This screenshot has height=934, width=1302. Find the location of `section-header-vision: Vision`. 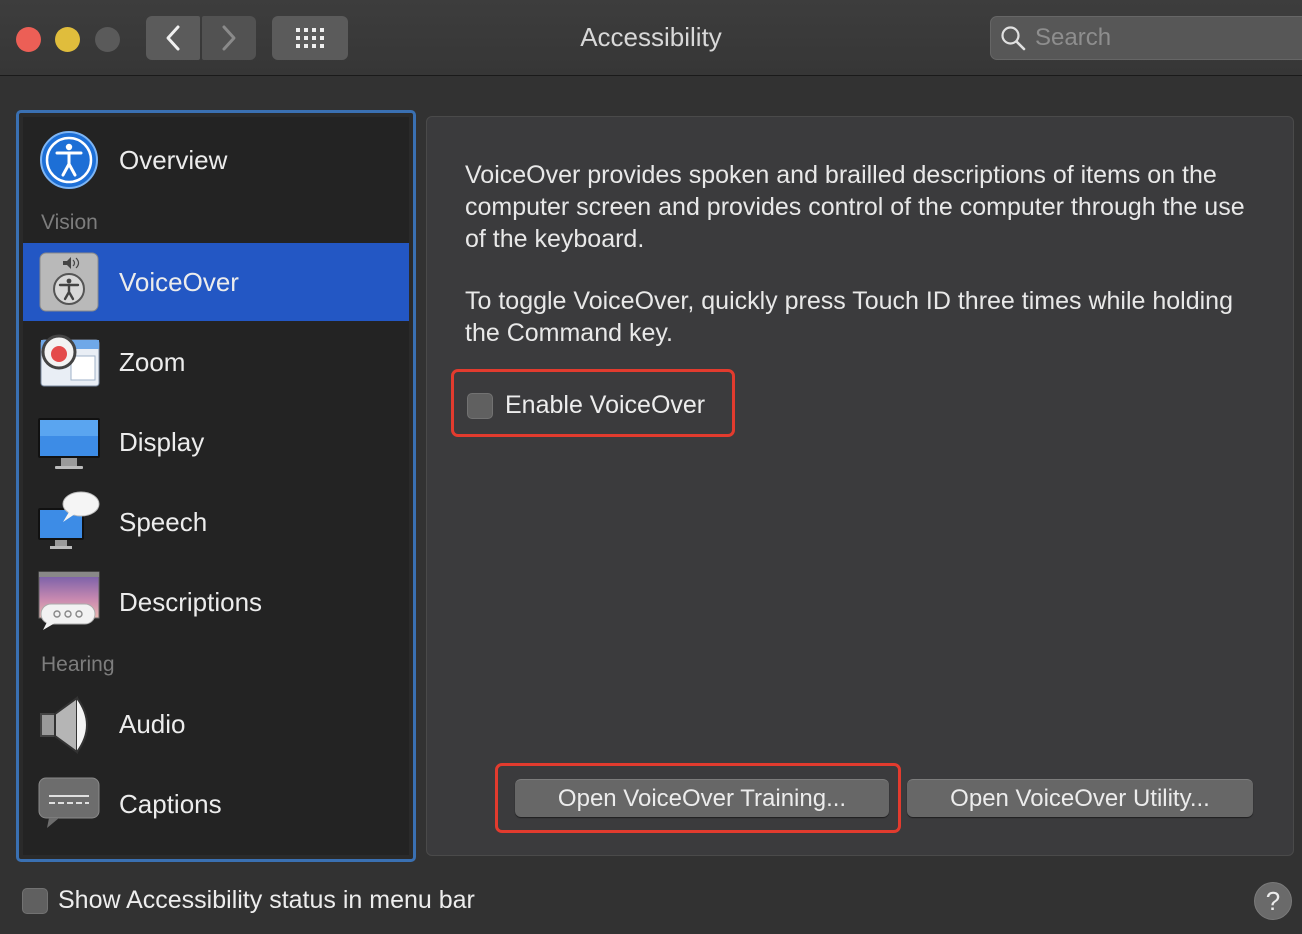

section-header-vision: Vision is located at coordinates (69, 222).